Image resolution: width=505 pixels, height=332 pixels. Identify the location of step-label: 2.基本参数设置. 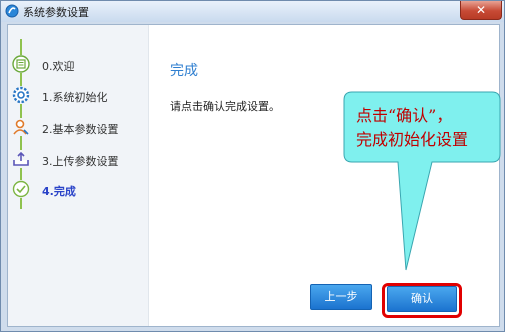
(80, 129).